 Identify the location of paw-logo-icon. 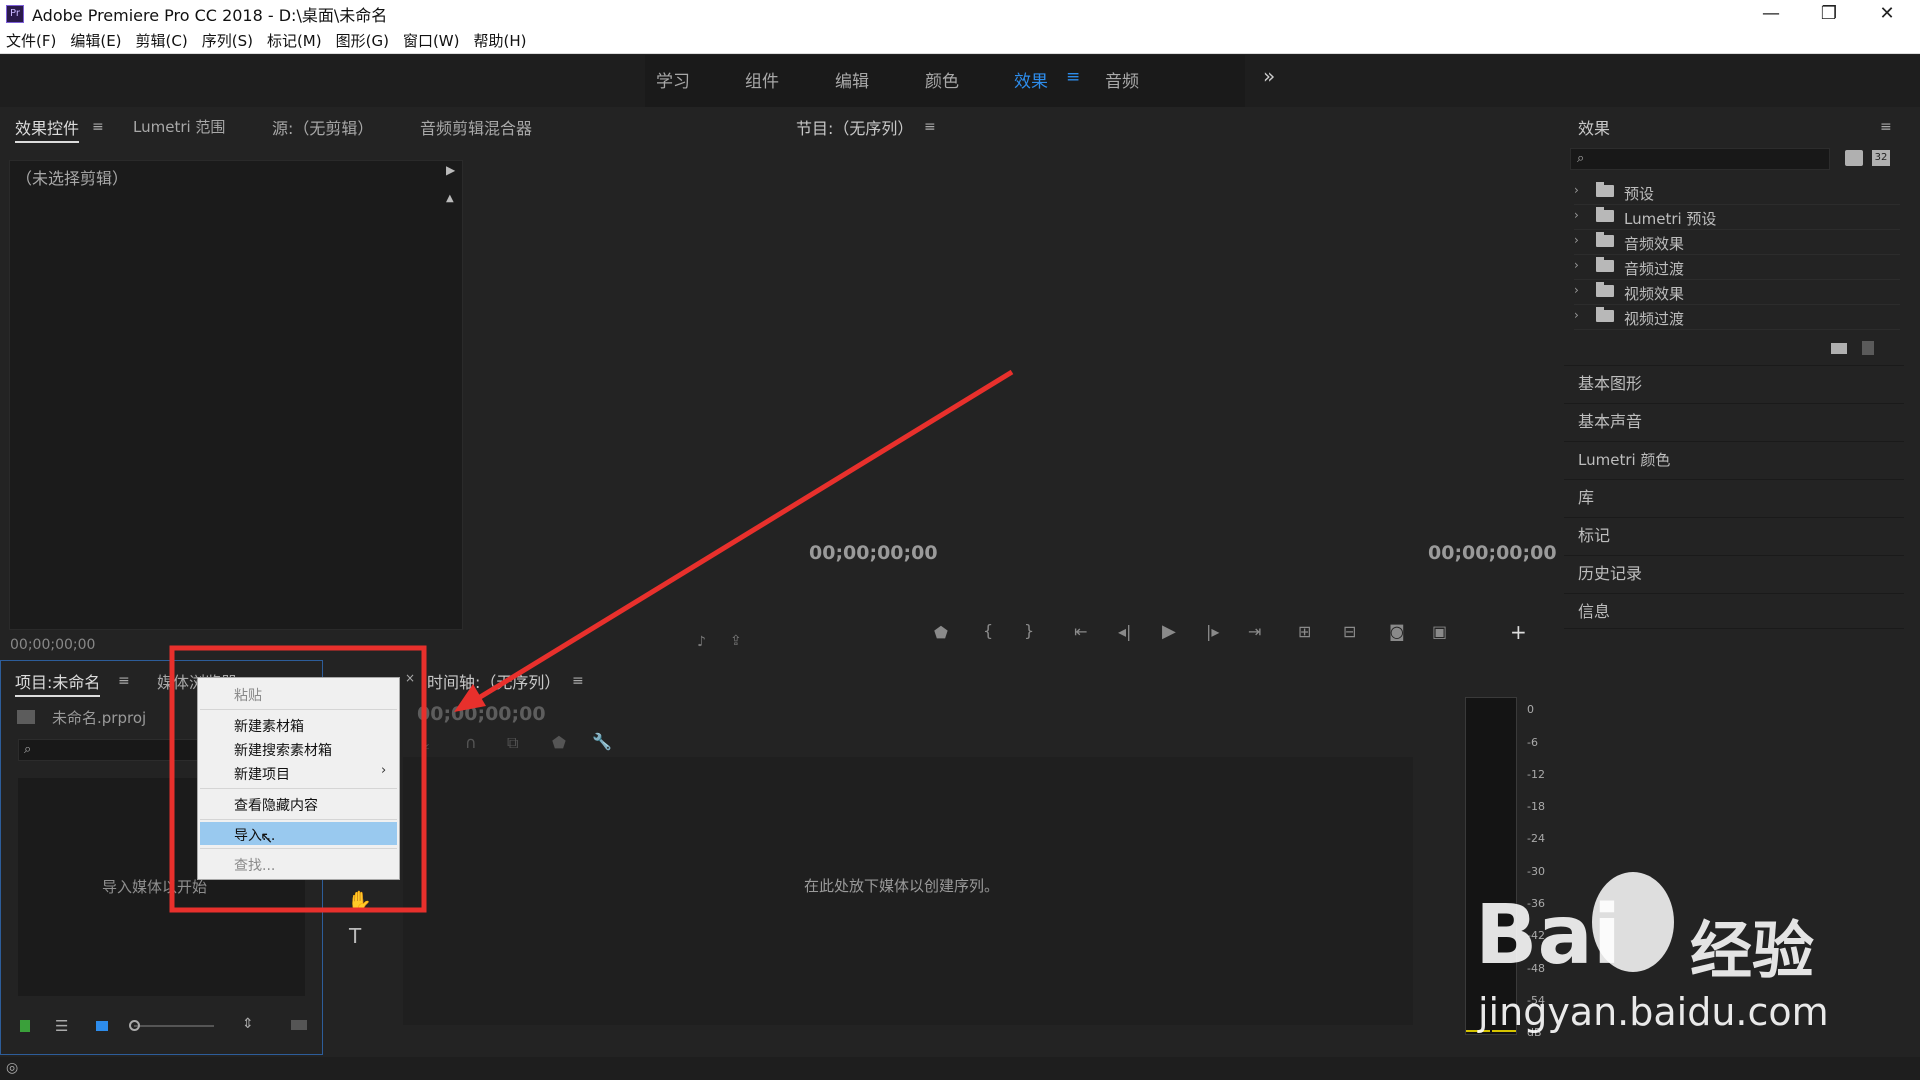
(1633, 922).